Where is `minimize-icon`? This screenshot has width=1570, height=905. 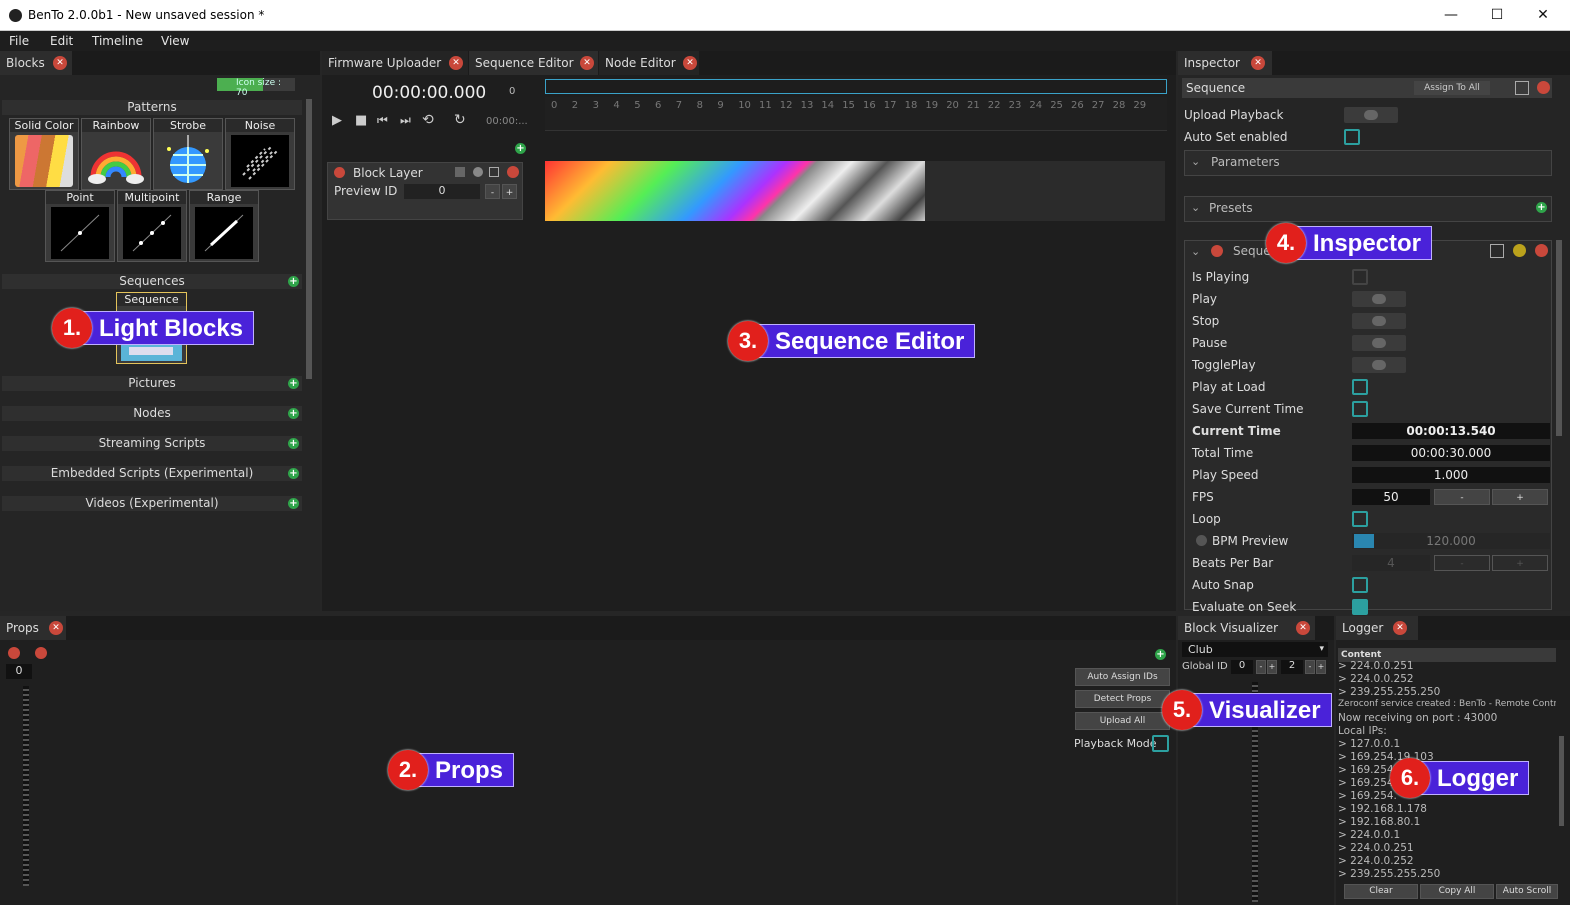
minimize-icon is located at coordinates (478, 172).